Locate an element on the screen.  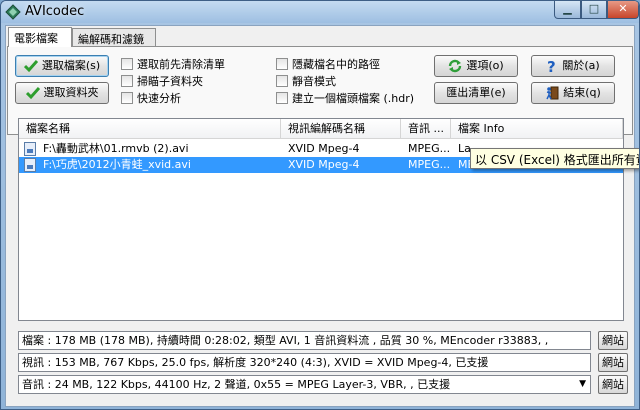
select-files-button: 選取檔案(s) is located at coordinates (62, 66).